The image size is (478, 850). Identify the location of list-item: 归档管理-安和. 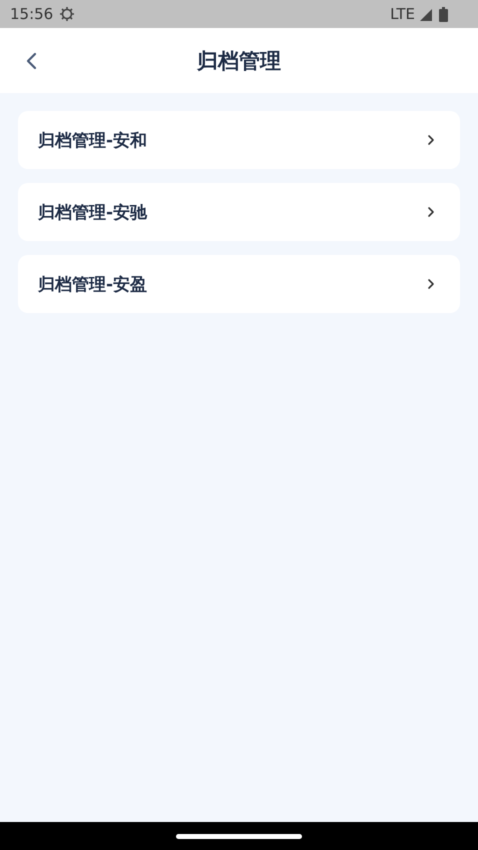
(239, 140).